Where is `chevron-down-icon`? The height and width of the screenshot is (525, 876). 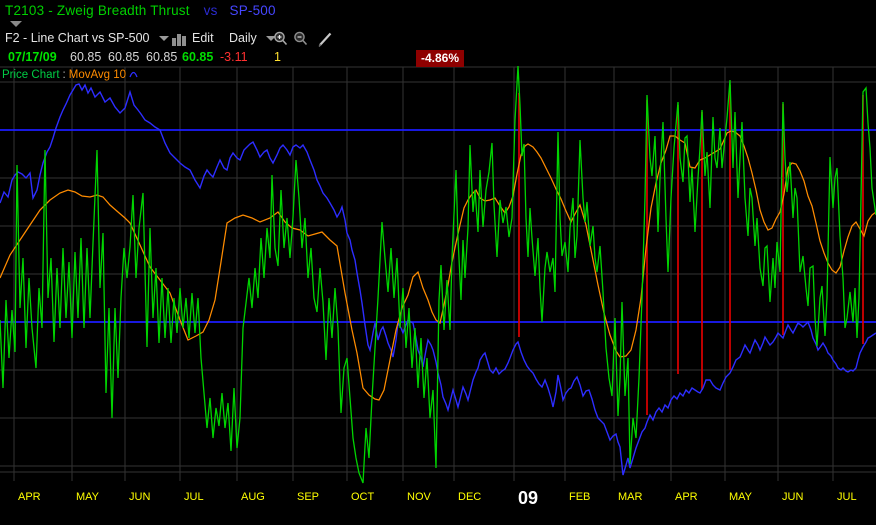
chevron-down-icon is located at coordinates (164, 39).